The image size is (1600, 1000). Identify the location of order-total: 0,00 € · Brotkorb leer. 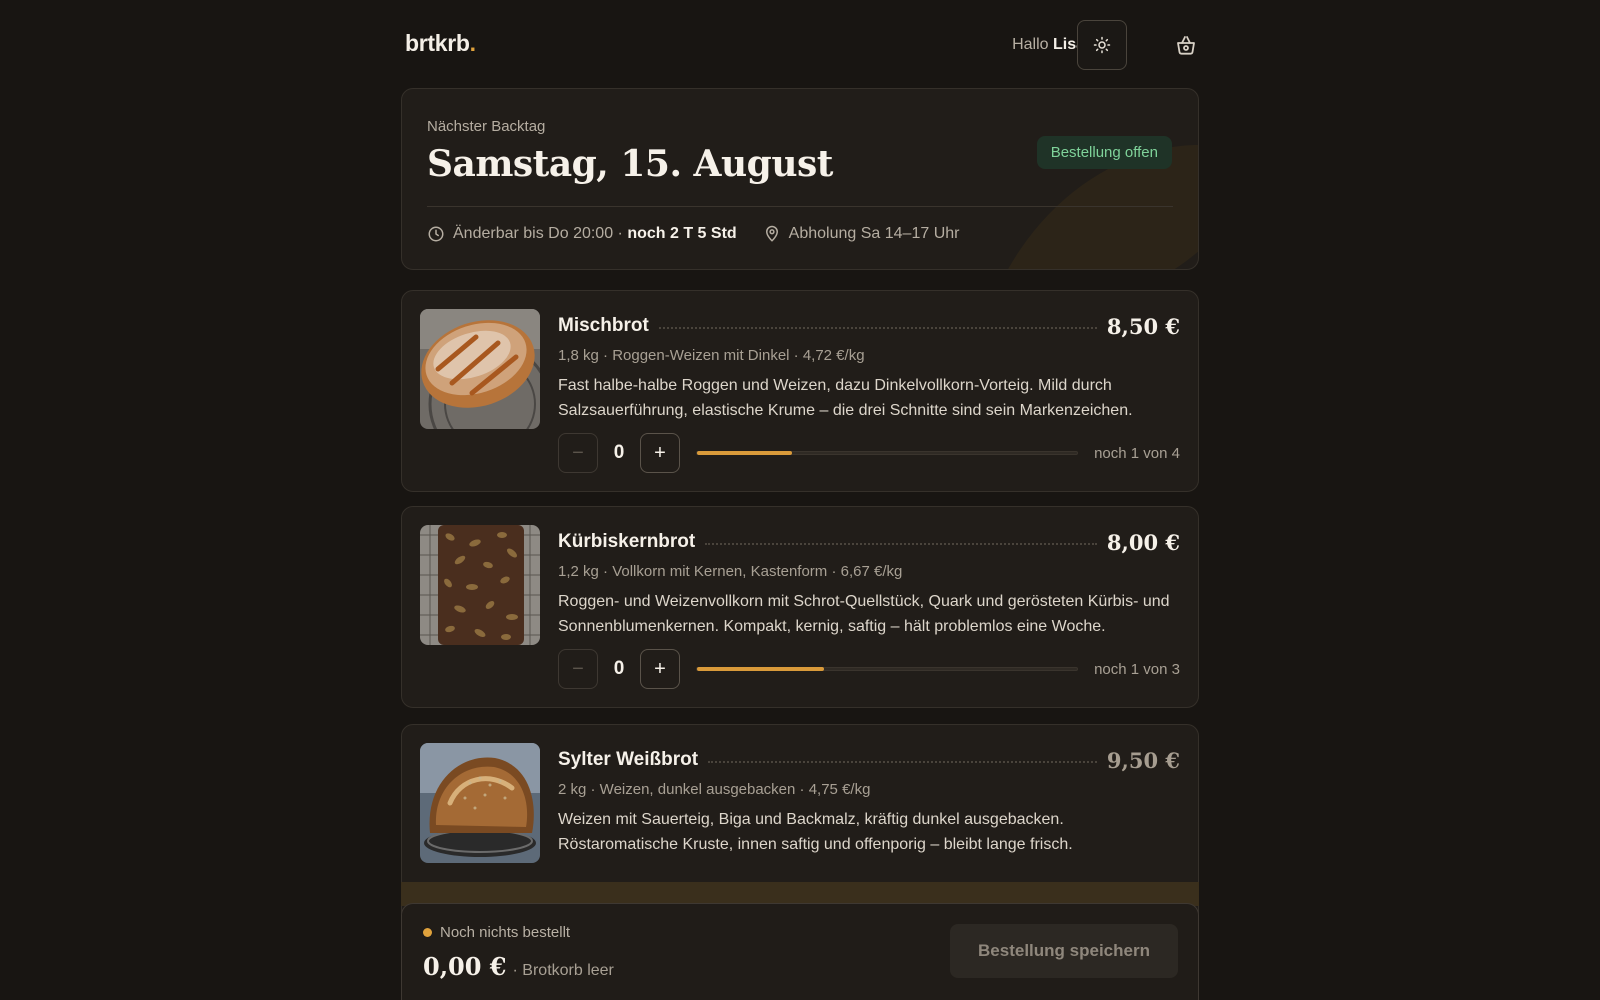
(518, 966).